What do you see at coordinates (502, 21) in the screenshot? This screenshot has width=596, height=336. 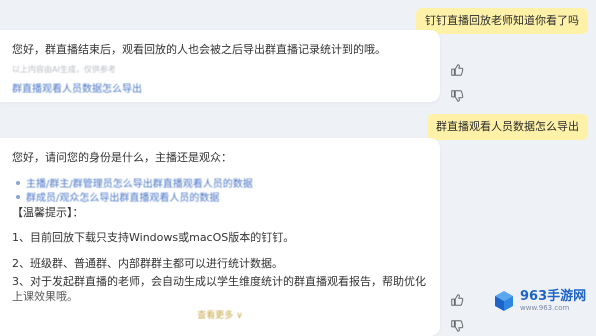 I see `user-message-bubble: 钉钉直播回放老师知道你看了吗` at bounding box center [502, 21].